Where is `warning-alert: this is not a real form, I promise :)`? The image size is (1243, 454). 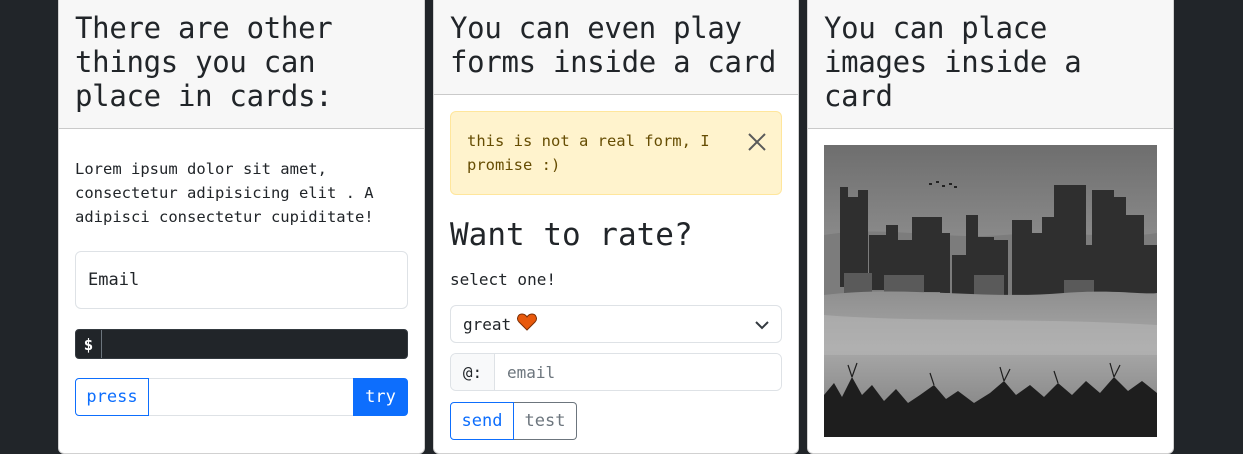 warning-alert: this is not a real form, I promise :) is located at coordinates (616, 153).